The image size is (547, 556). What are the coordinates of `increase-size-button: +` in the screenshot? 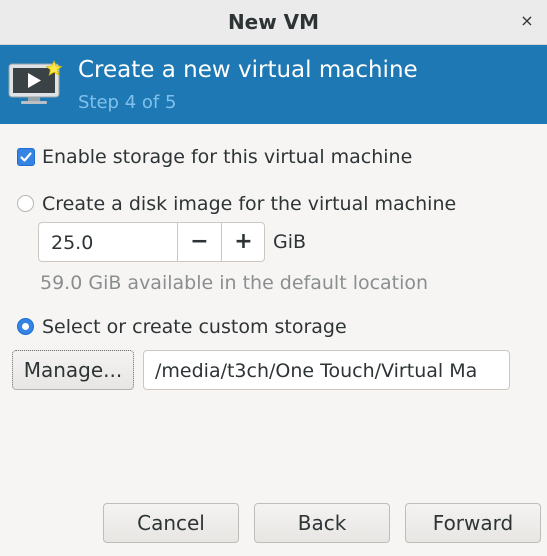 It's located at (242, 242).